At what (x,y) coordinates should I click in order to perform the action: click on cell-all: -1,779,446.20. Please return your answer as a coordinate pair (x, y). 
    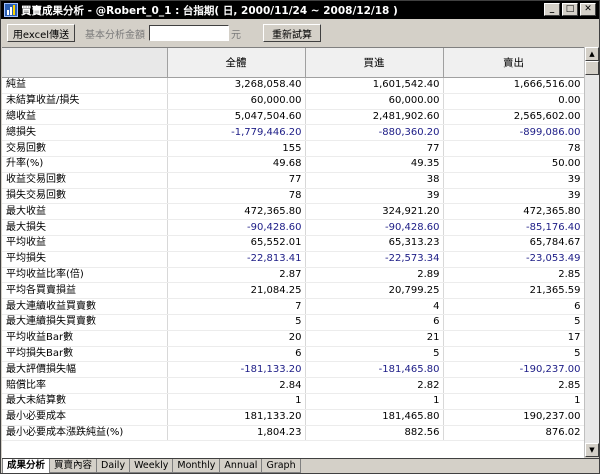
    Looking at the image, I should click on (236, 133).